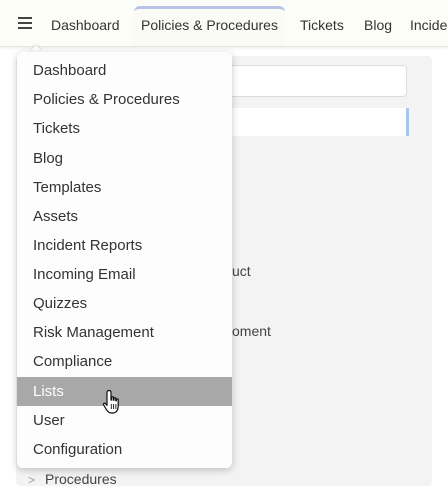 The width and height of the screenshot is (448, 491). I want to click on menu-item-incoming-email: Incoming Email, so click(124, 274).